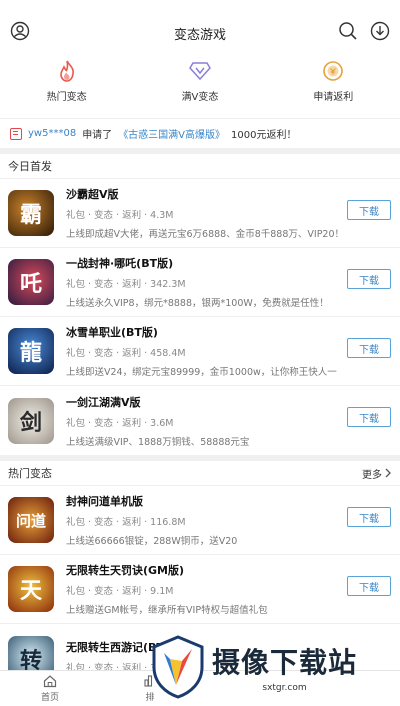  What do you see at coordinates (264, 135) in the screenshot?
I see `notice-amount: 1000元返利！` at bounding box center [264, 135].